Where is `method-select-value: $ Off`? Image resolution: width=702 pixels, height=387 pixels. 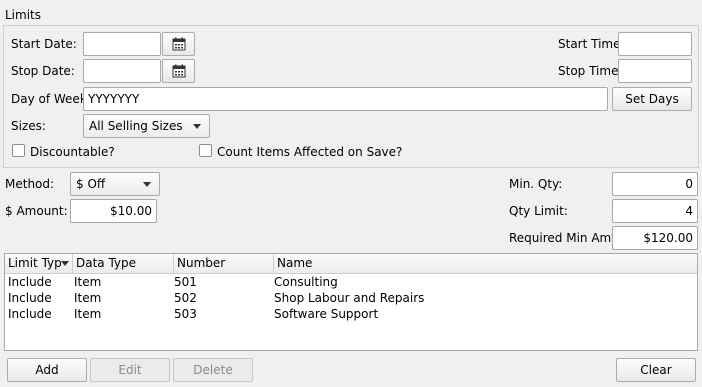 method-select-value: $ Off is located at coordinates (91, 184).